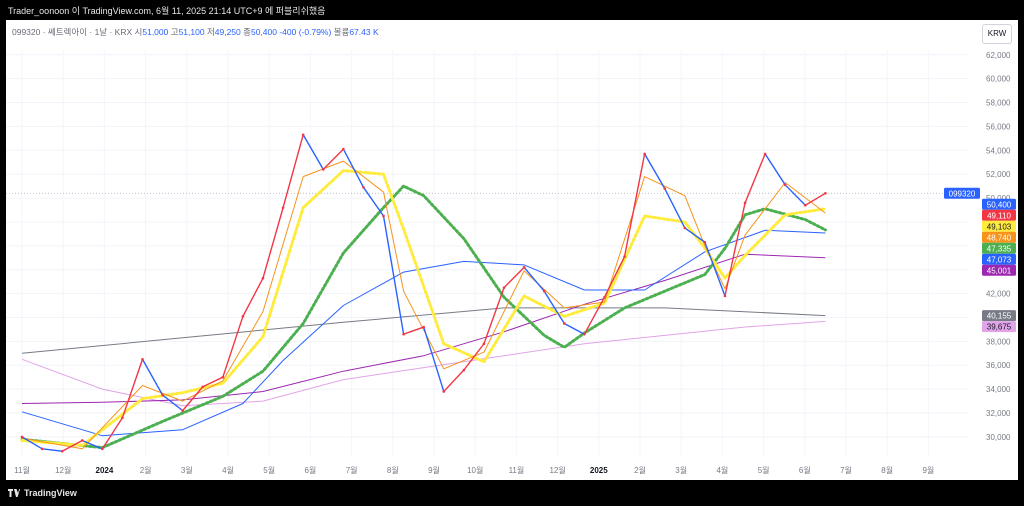 The width and height of the screenshot is (1024, 506). What do you see at coordinates (997, 34) in the screenshot?
I see `currency-button: KRW` at bounding box center [997, 34].